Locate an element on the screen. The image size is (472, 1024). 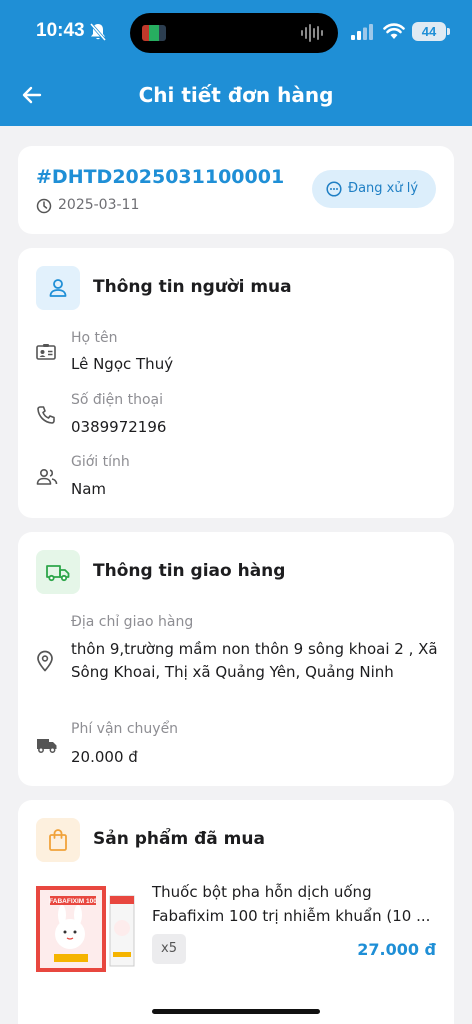
status-badge: Đang xử lý is located at coordinates (374, 189).